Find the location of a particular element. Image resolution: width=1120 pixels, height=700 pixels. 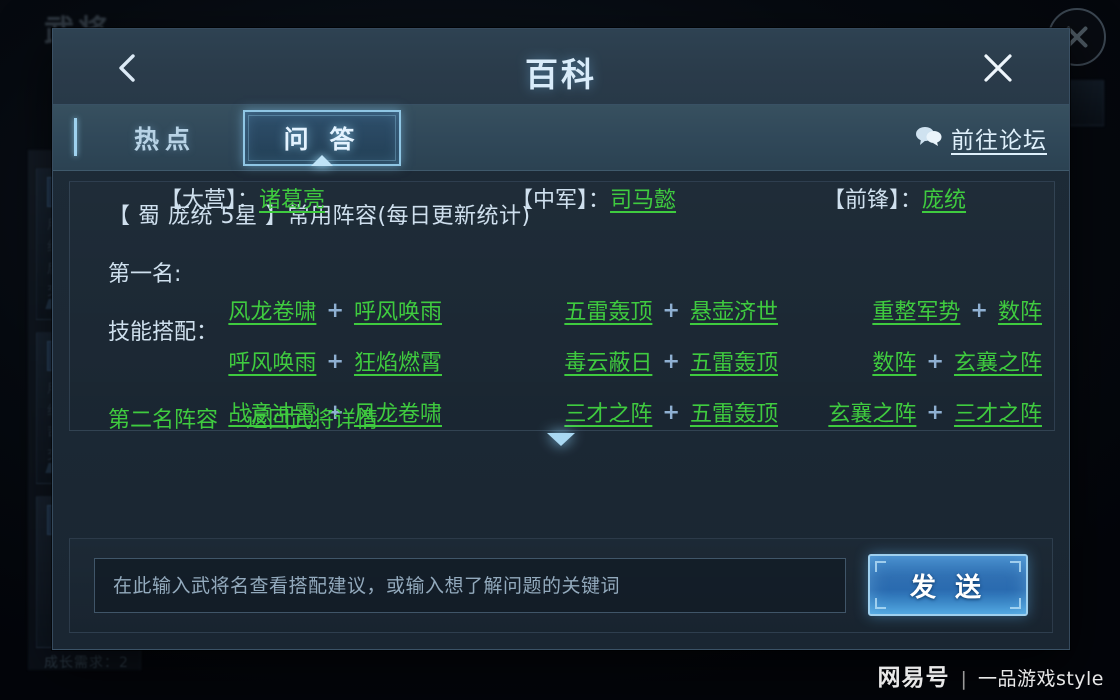

second-formation-link: 第二名阵容 is located at coordinates (163, 416).